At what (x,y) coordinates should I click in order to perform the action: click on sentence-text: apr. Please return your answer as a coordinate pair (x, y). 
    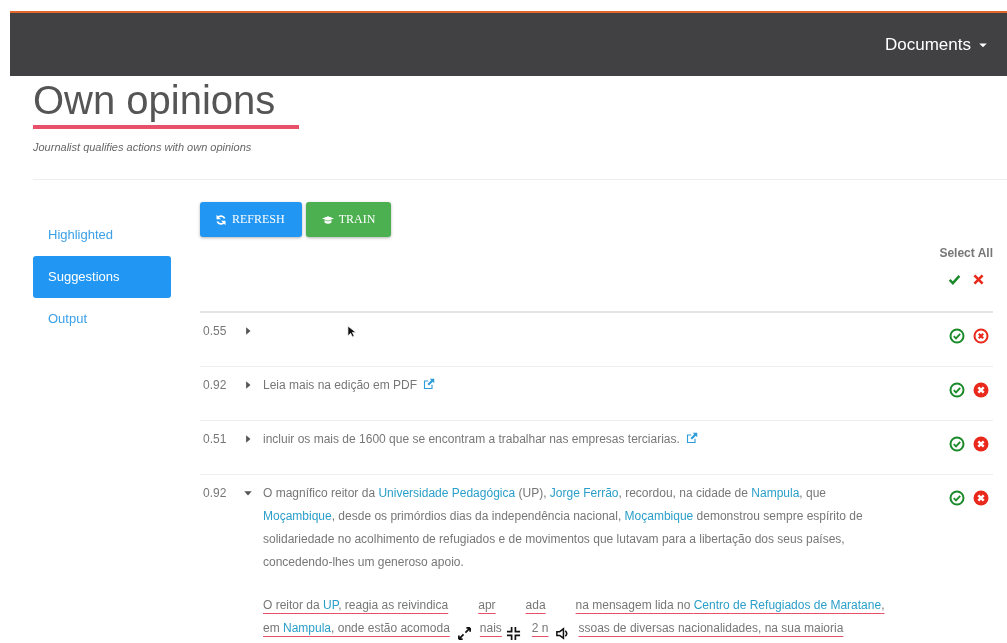
    Looking at the image, I should click on (487, 605).